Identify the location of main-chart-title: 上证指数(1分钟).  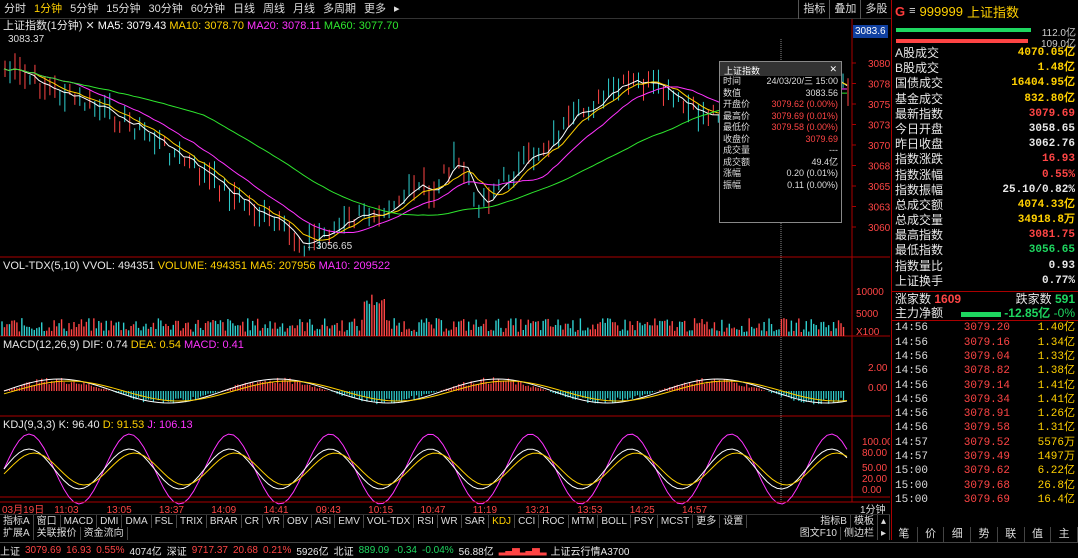
(43, 26).